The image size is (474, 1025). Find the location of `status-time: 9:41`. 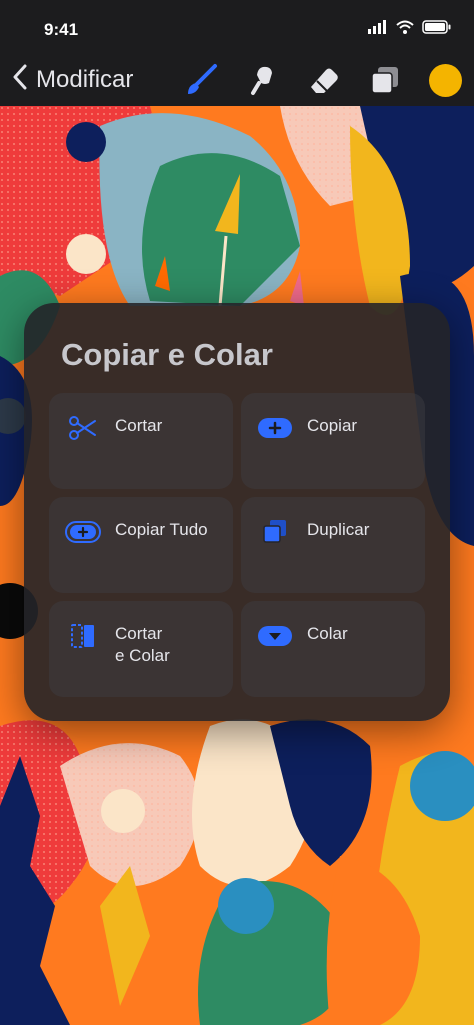

status-time: 9:41 is located at coordinates (61, 29).